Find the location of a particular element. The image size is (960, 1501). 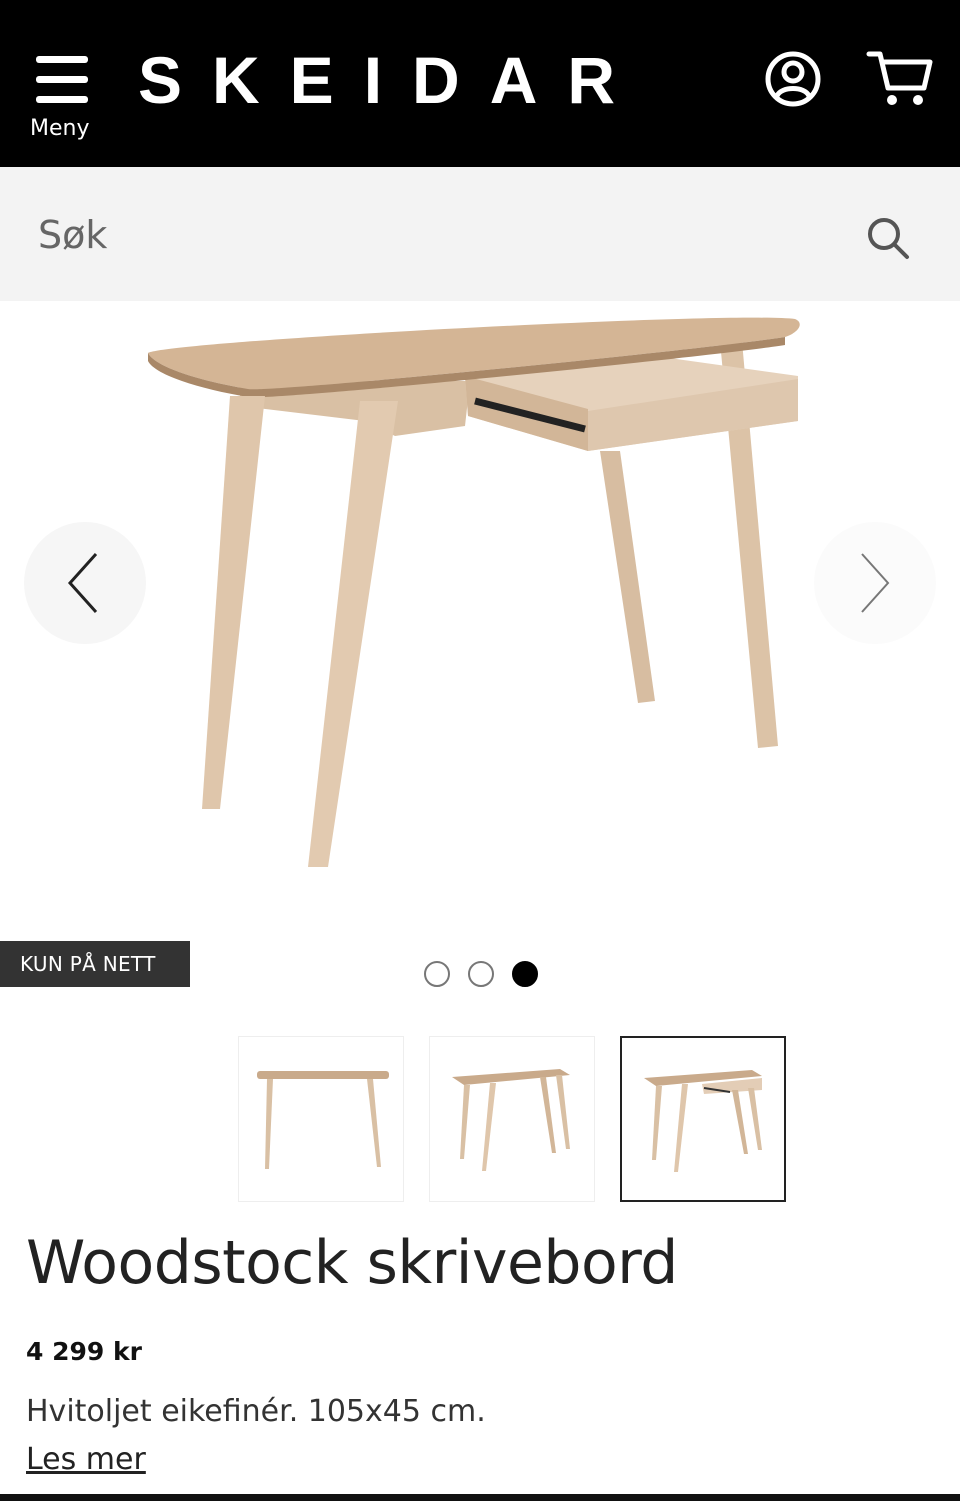

top-navigation-bar: Meny SKEIDAR is located at coordinates (480, 83).